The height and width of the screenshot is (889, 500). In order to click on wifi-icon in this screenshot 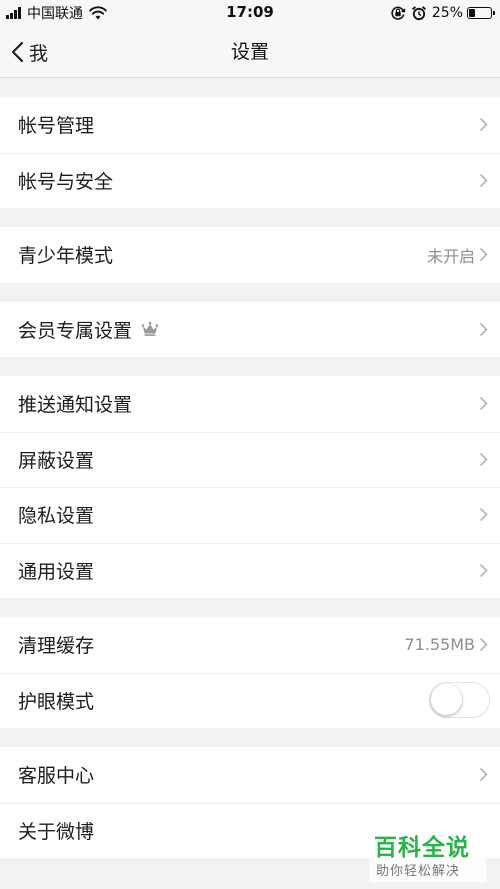, I will do `click(98, 13)`.